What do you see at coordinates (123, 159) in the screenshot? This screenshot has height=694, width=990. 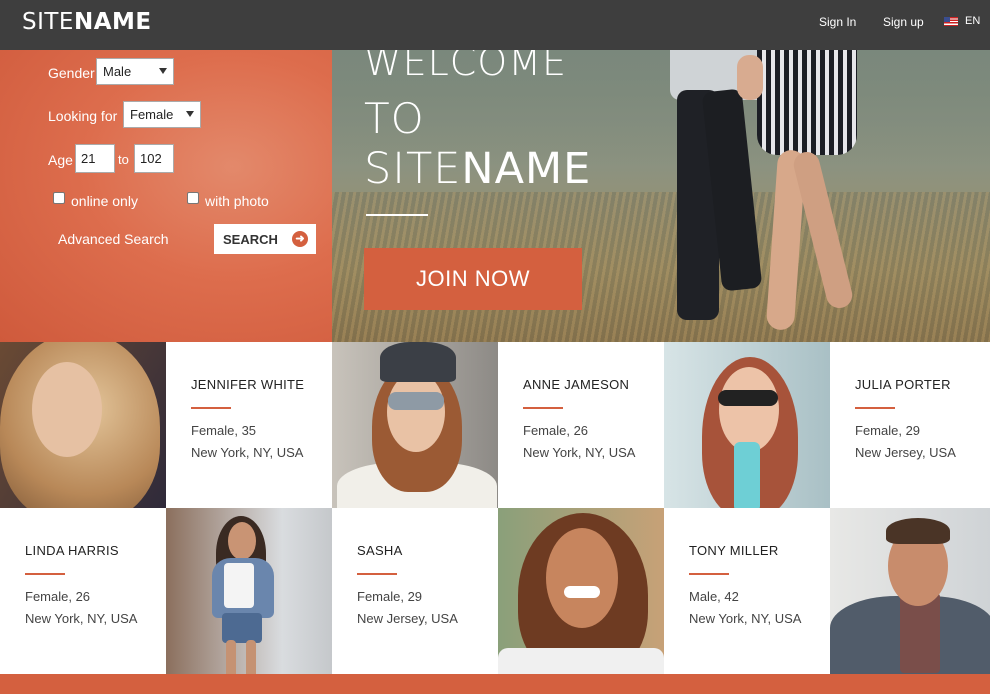 I see `age-to-label: to` at bounding box center [123, 159].